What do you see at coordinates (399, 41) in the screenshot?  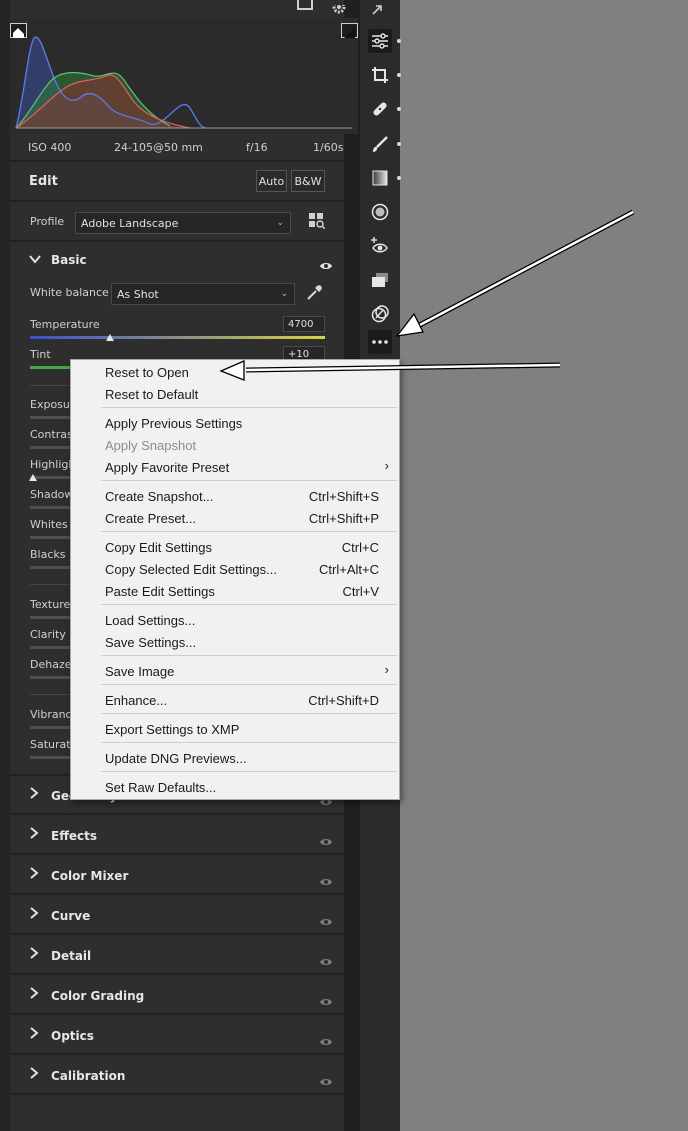 I see `active-indicator` at bounding box center [399, 41].